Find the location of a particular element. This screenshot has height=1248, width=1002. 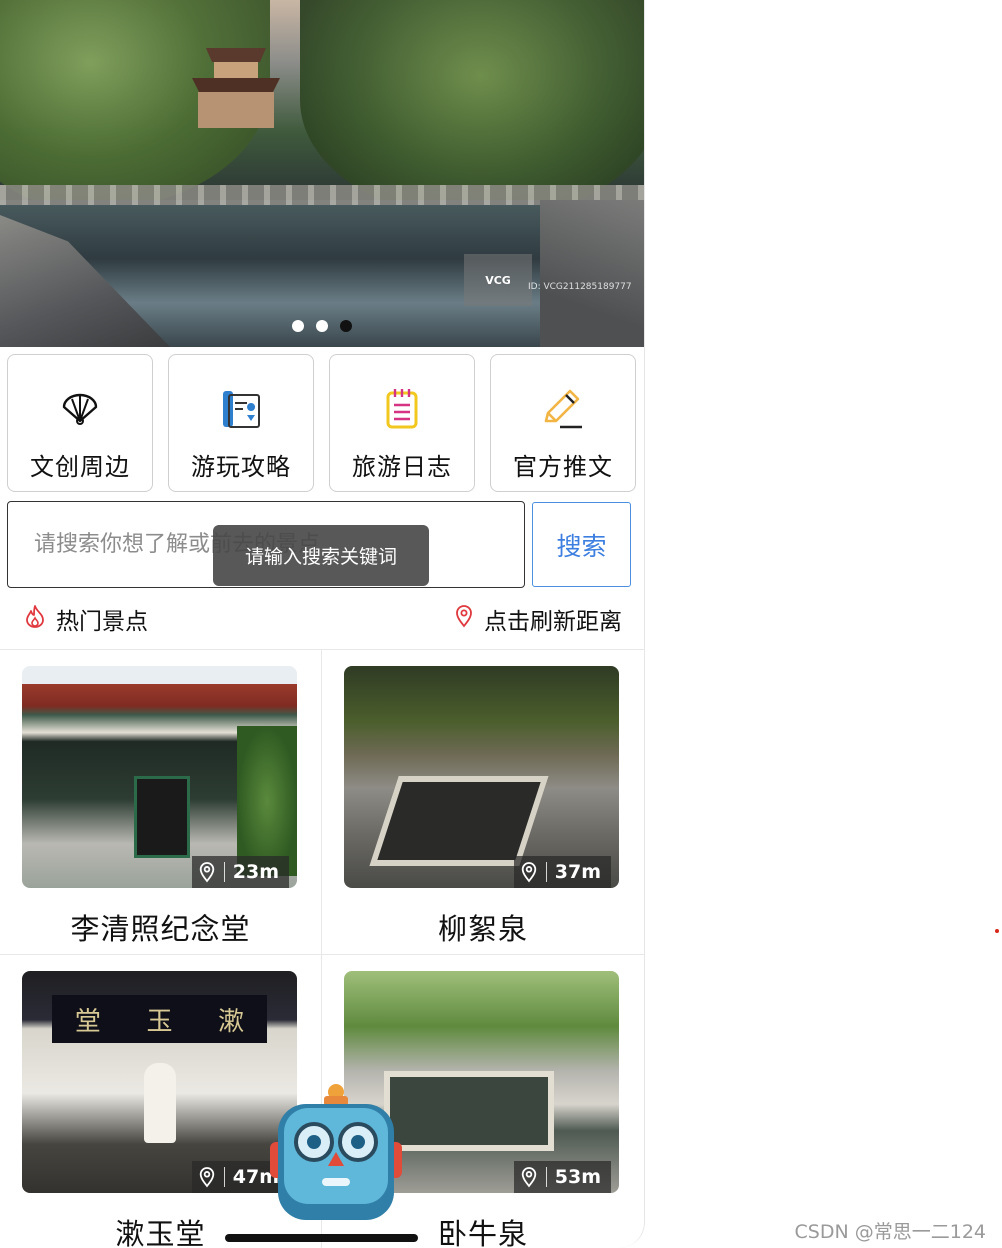

credit-watermark: CSDN @常思一二124 is located at coordinates (890, 1232).